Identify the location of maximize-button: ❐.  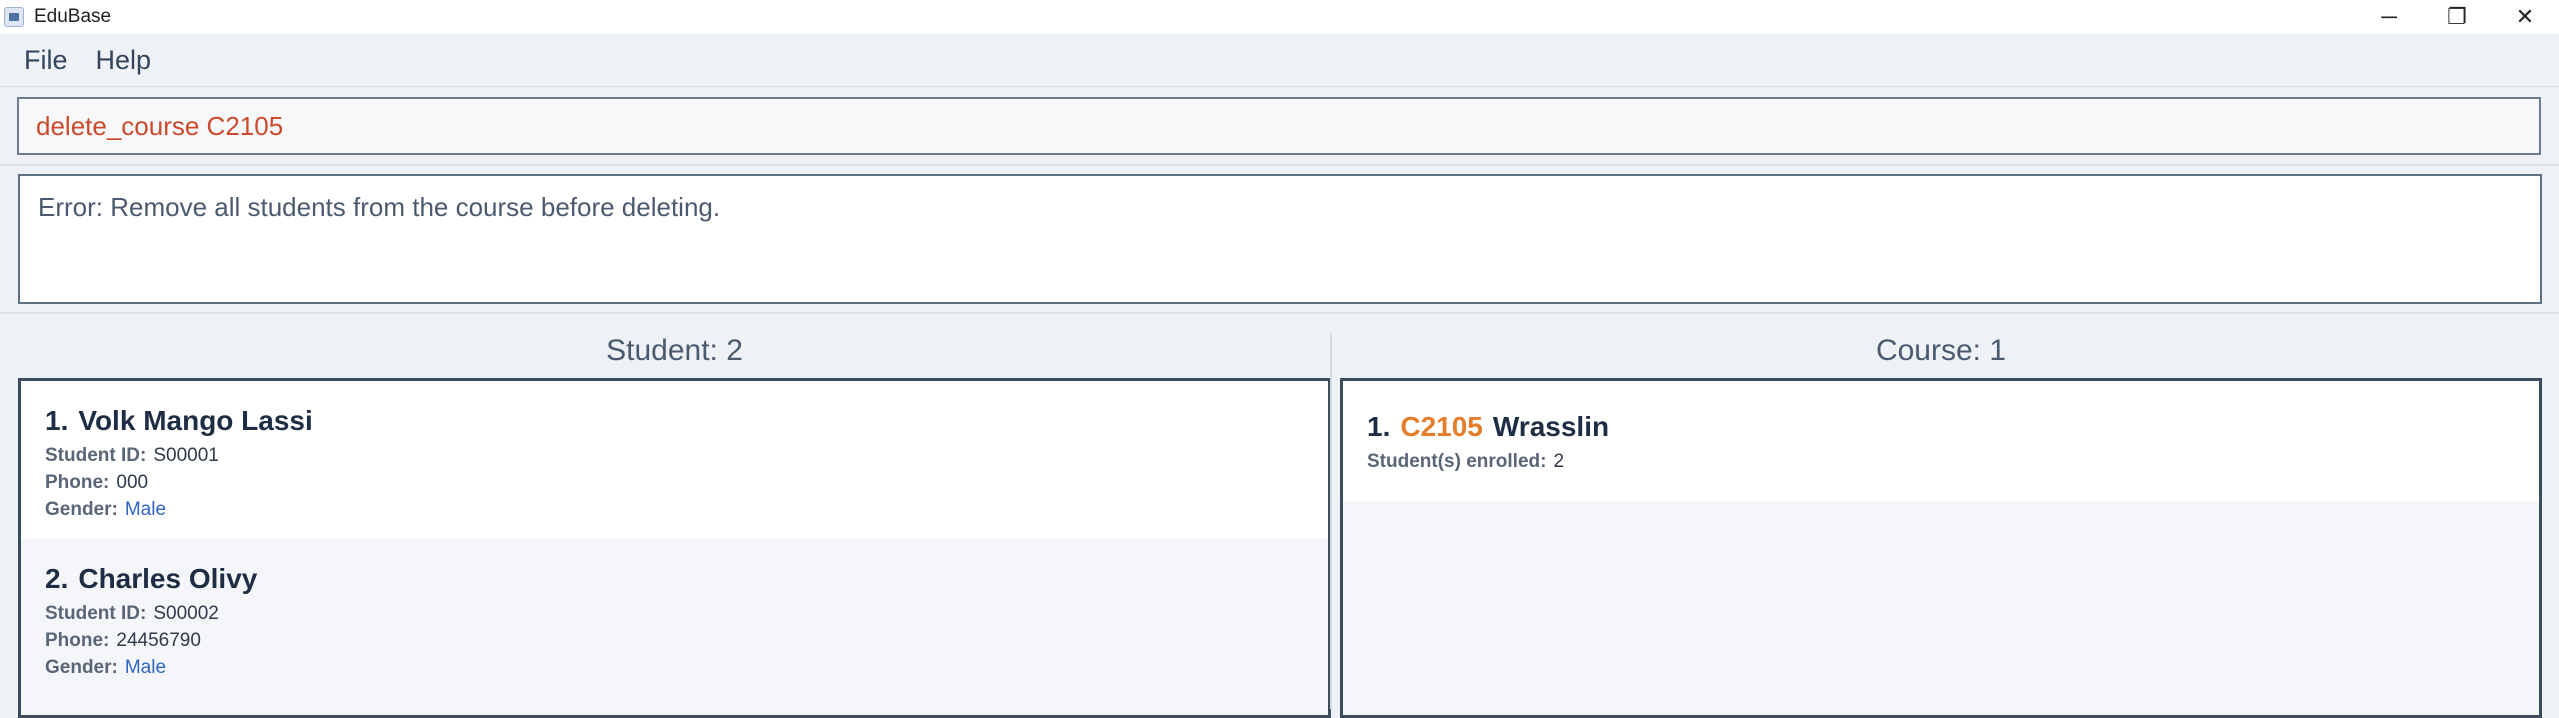
(2457, 17).